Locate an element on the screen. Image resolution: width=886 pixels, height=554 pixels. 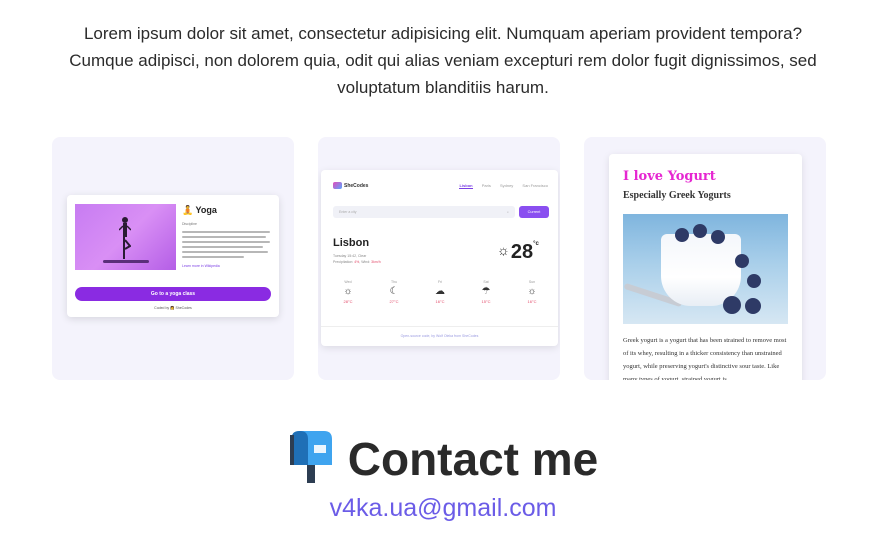
mailbox-icon is located at coordinates (310, 457).